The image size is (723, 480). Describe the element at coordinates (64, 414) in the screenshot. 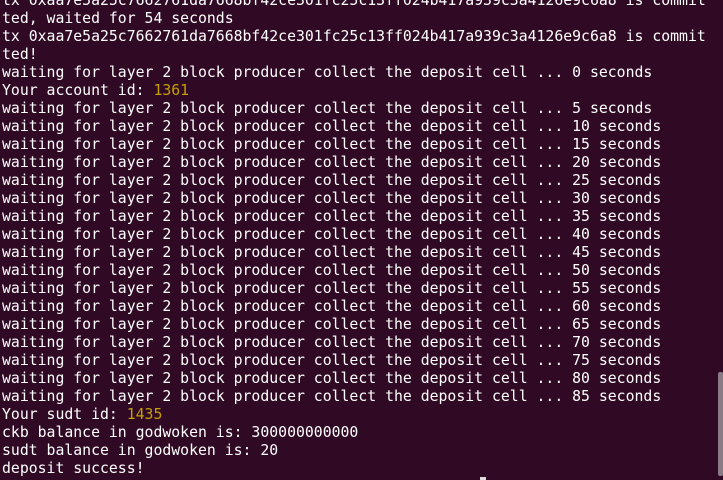

I see `line-text: Your sudt id:` at that location.